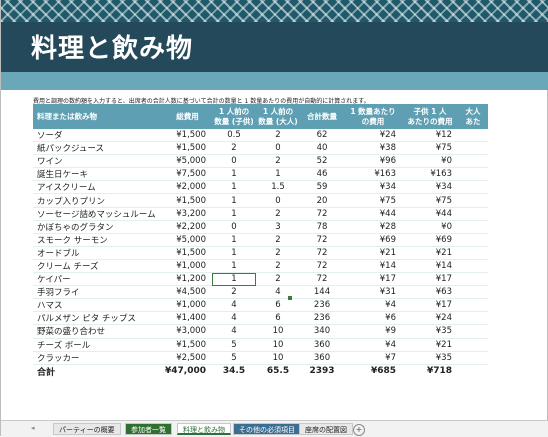  What do you see at coordinates (322, 200) in the screenshot?
I see `table-cell: 20` at bounding box center [322, 200].